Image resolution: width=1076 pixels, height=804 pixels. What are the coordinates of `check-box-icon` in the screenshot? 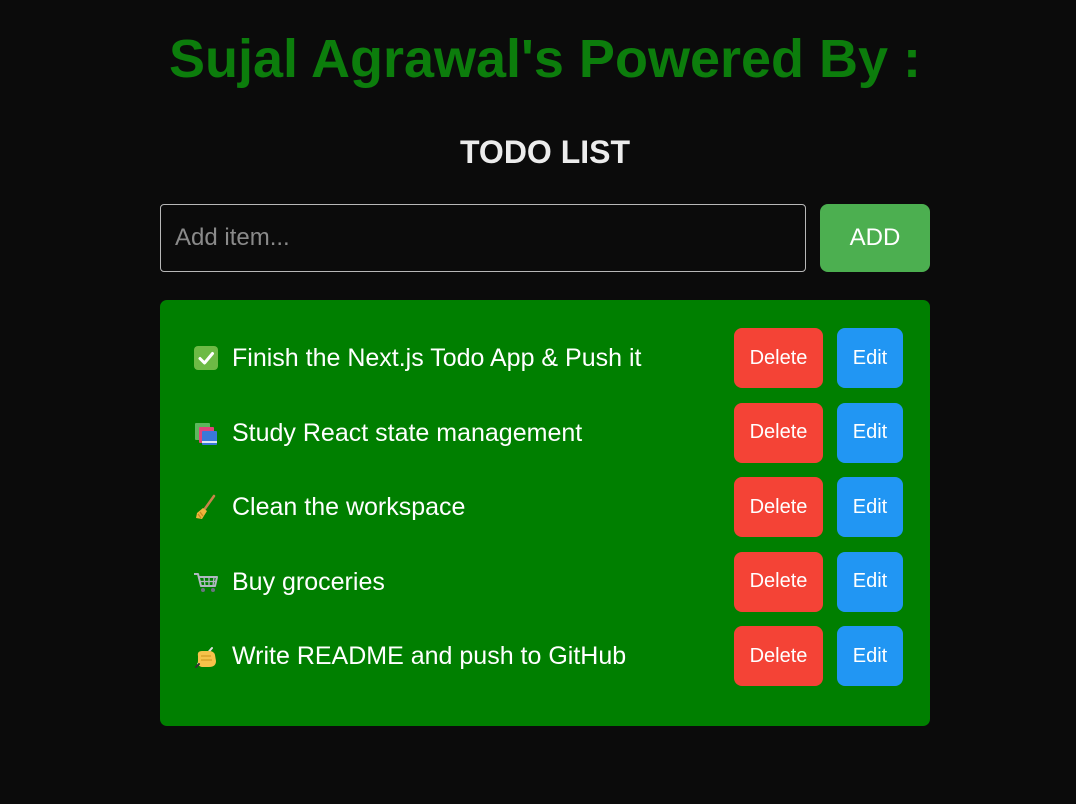 It's located at (206, 358).